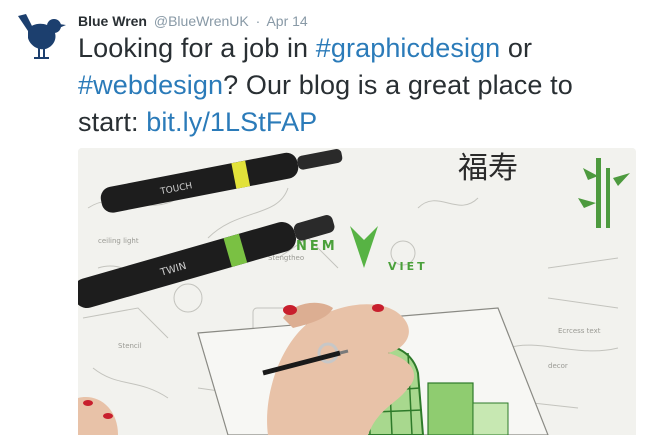 The width and height of the screenshot is (645, 435). Describe the element at coordinates (286, 258) in the screenshot. I see `svg-text: Stengtheo` at that location.